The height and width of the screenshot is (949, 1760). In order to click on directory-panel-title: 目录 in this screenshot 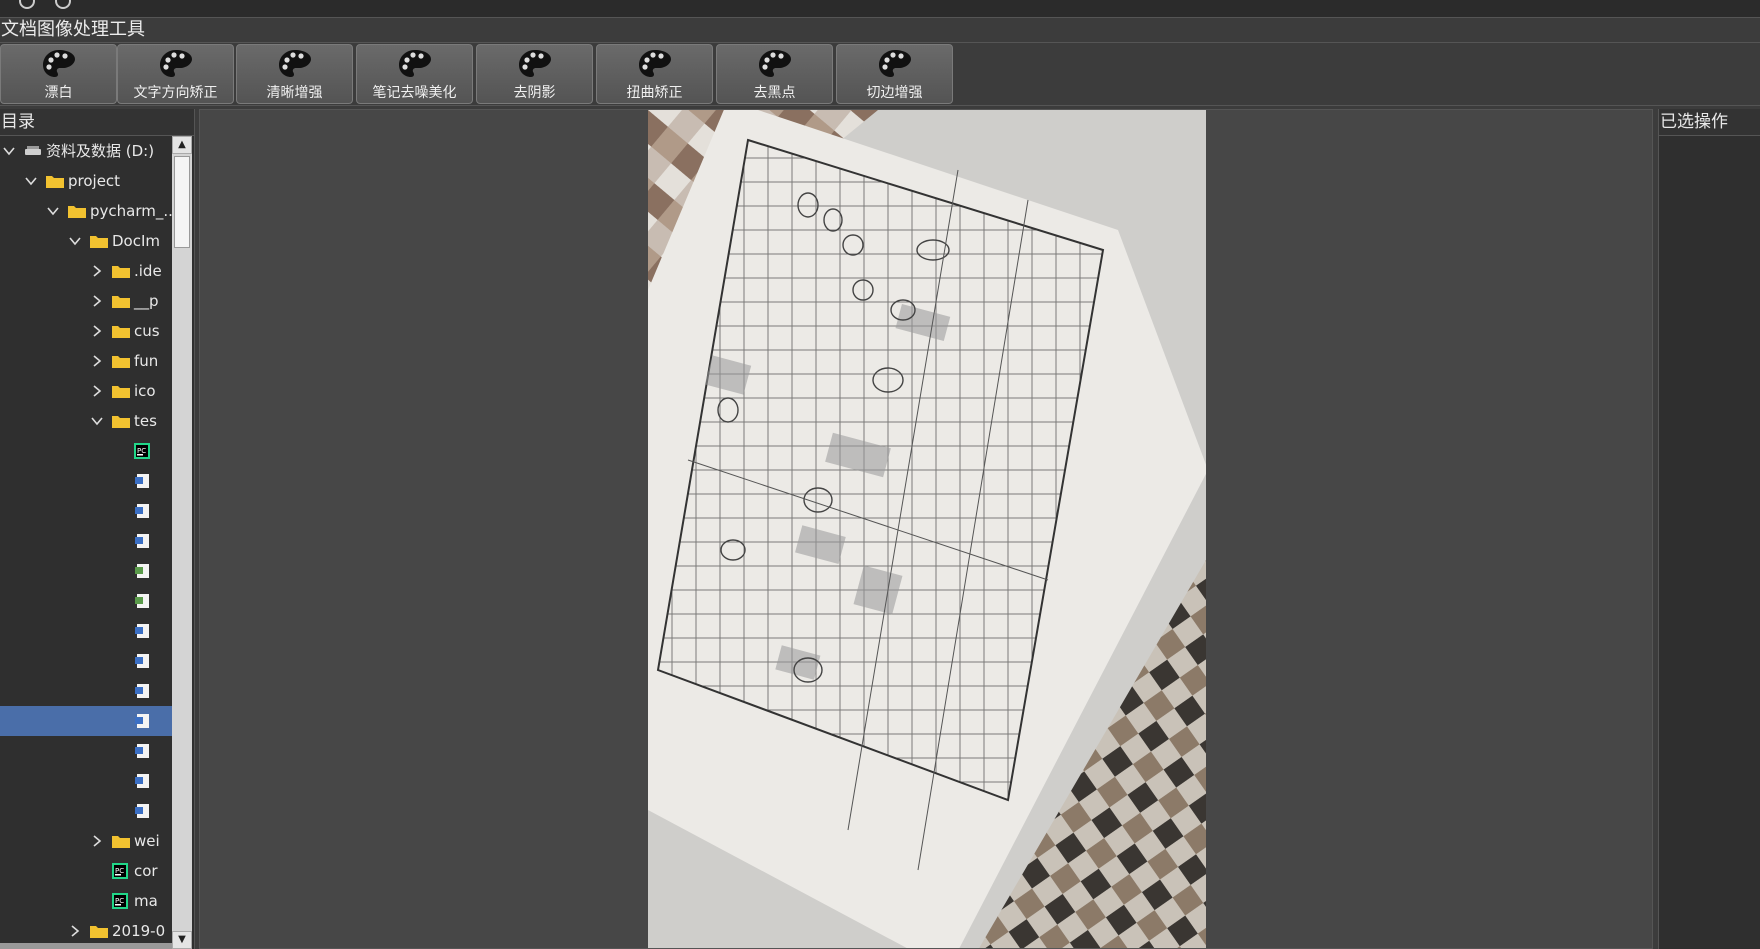, I will do `click(97, 122)`.